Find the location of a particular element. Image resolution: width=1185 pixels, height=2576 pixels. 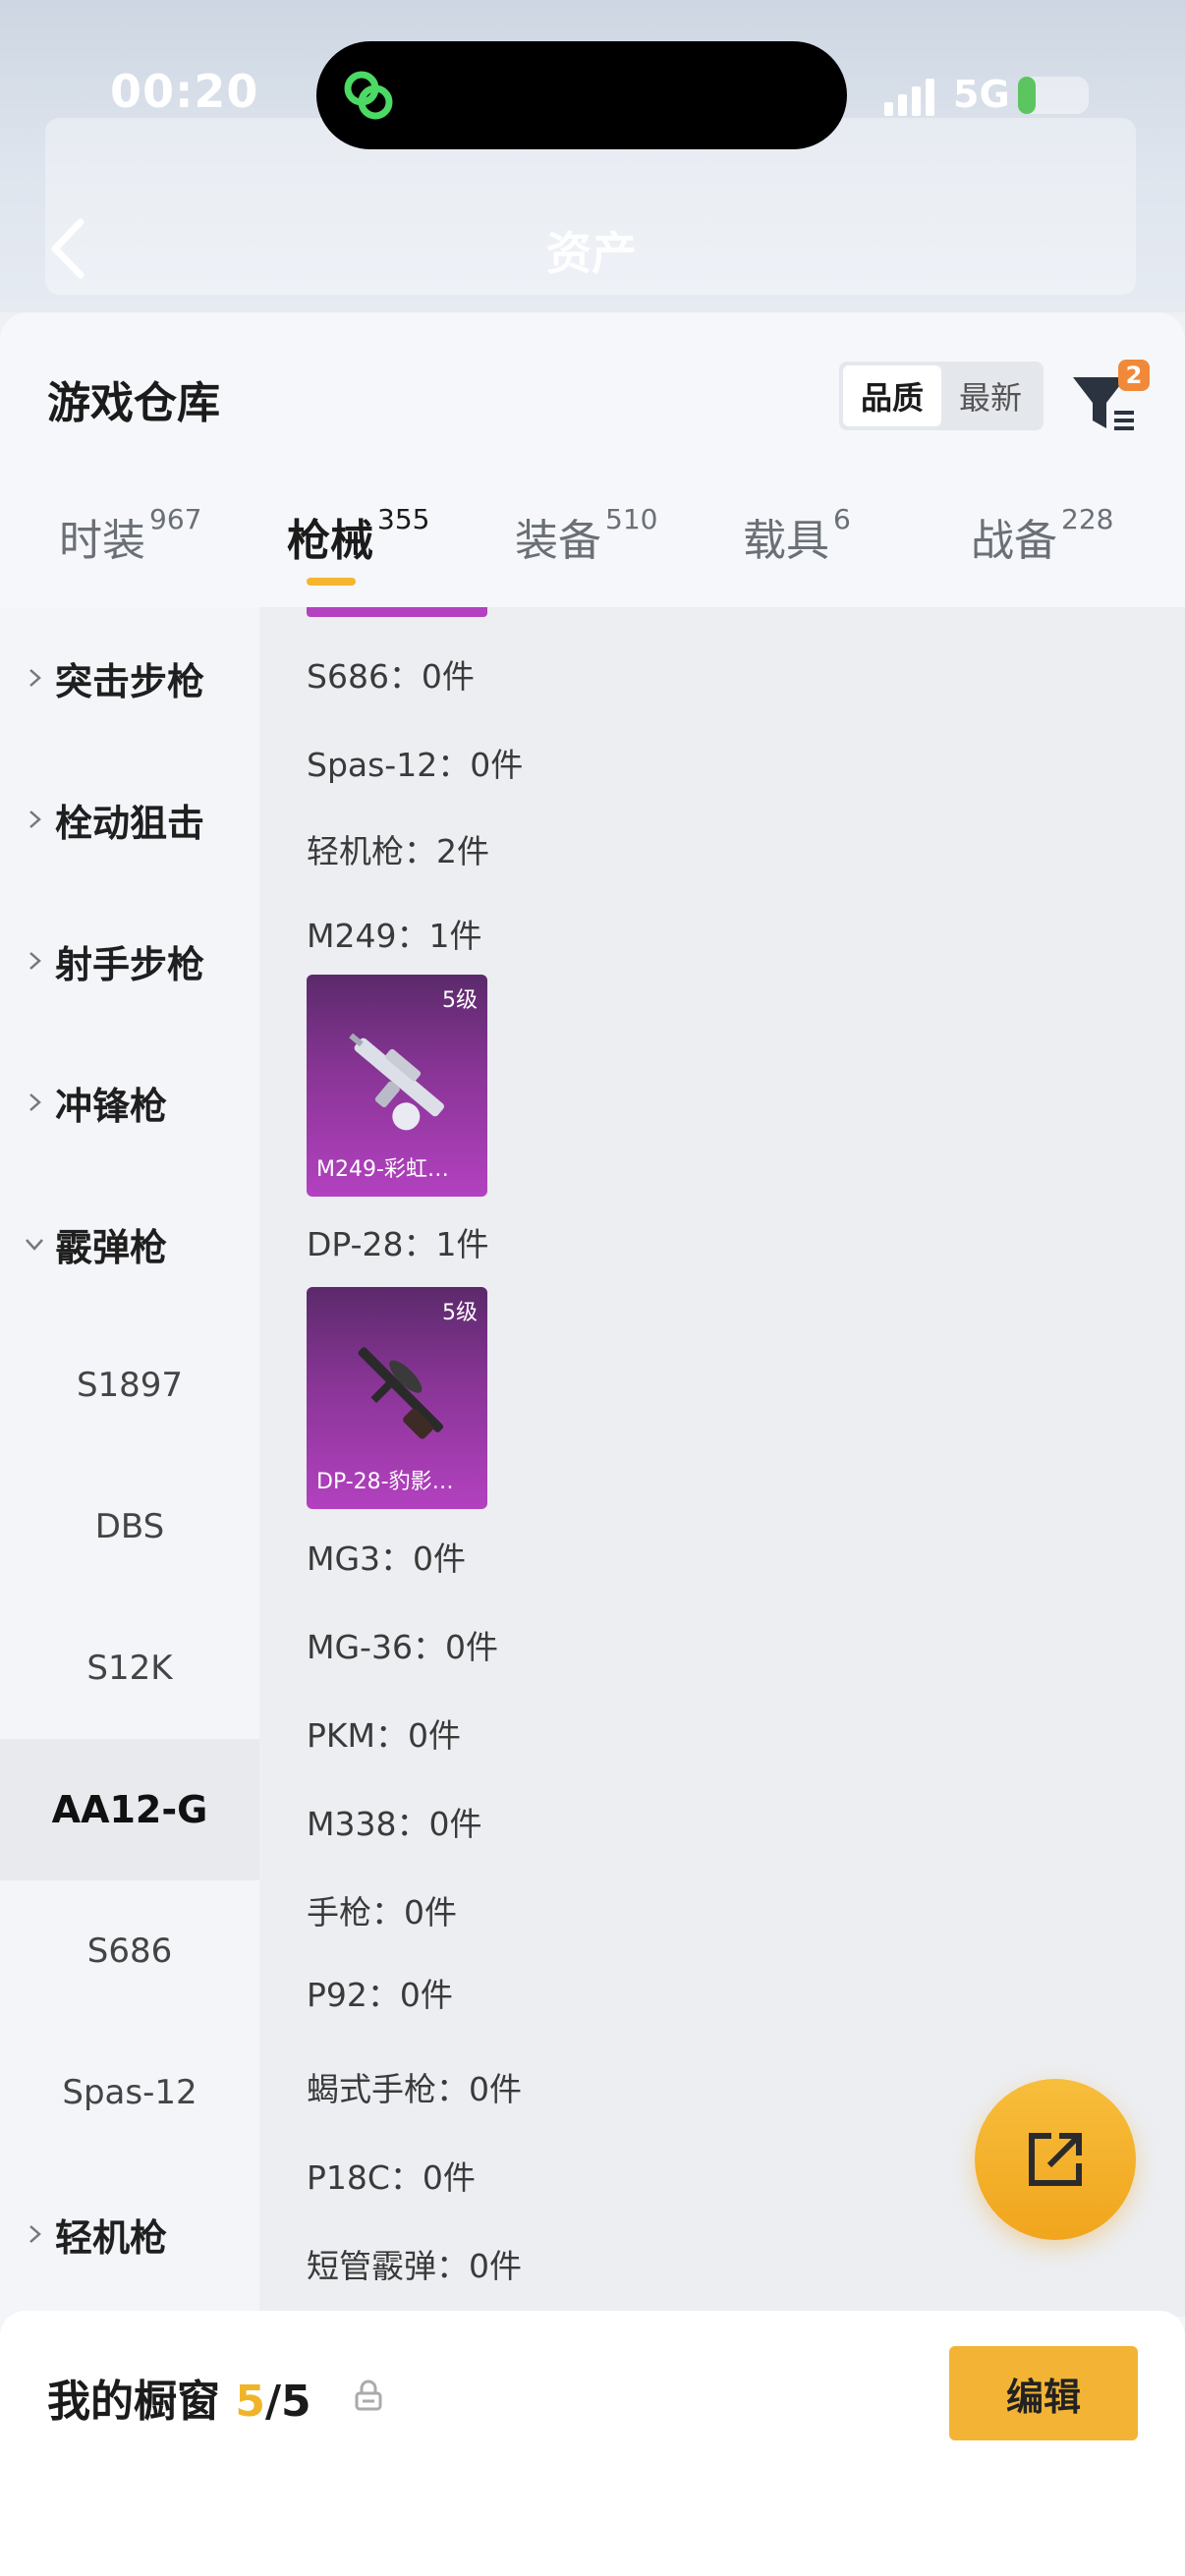

filter-button: 2 is located at coordinates (1111, 397).